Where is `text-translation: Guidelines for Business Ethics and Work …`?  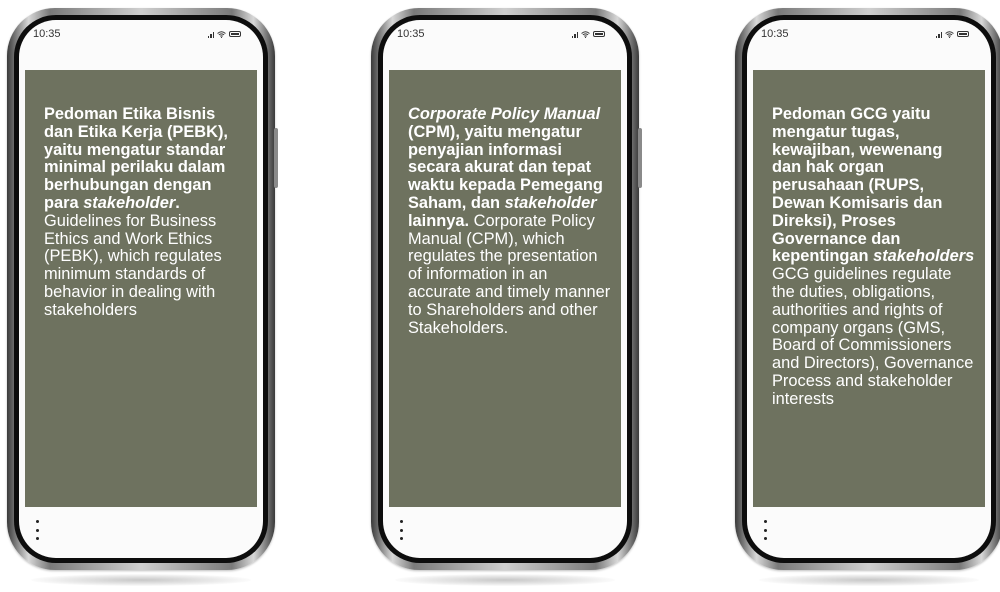
text-translation: Guidelines for Business Ethics and Work … is located at coordinates (133, 265).